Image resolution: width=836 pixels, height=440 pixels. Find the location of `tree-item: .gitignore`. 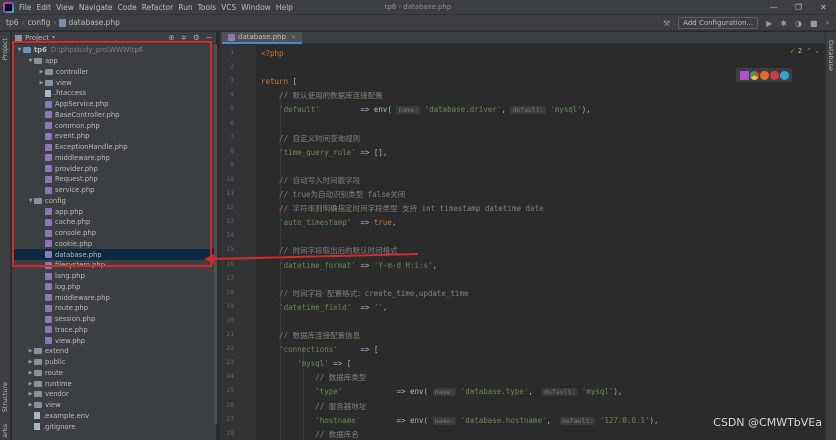

tree-item: .gitignore is located at coordinates (114, 426).